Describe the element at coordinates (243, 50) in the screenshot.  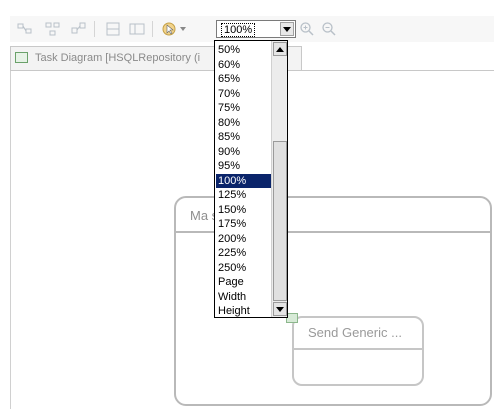
I see `zoom-option: 50%` at that location.